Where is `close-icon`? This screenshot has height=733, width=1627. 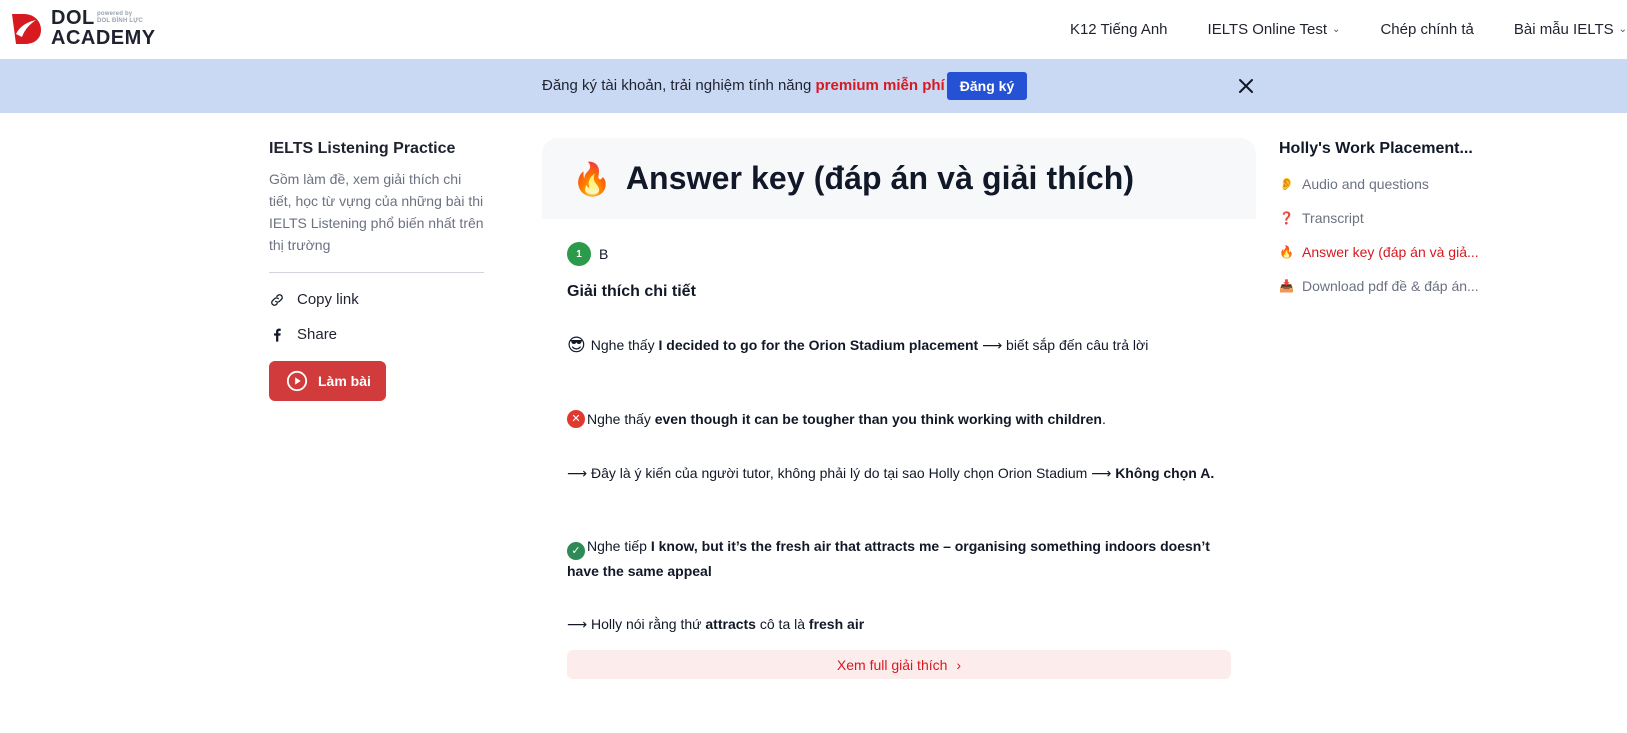
close-icon is located at coordinates (1246, 86).